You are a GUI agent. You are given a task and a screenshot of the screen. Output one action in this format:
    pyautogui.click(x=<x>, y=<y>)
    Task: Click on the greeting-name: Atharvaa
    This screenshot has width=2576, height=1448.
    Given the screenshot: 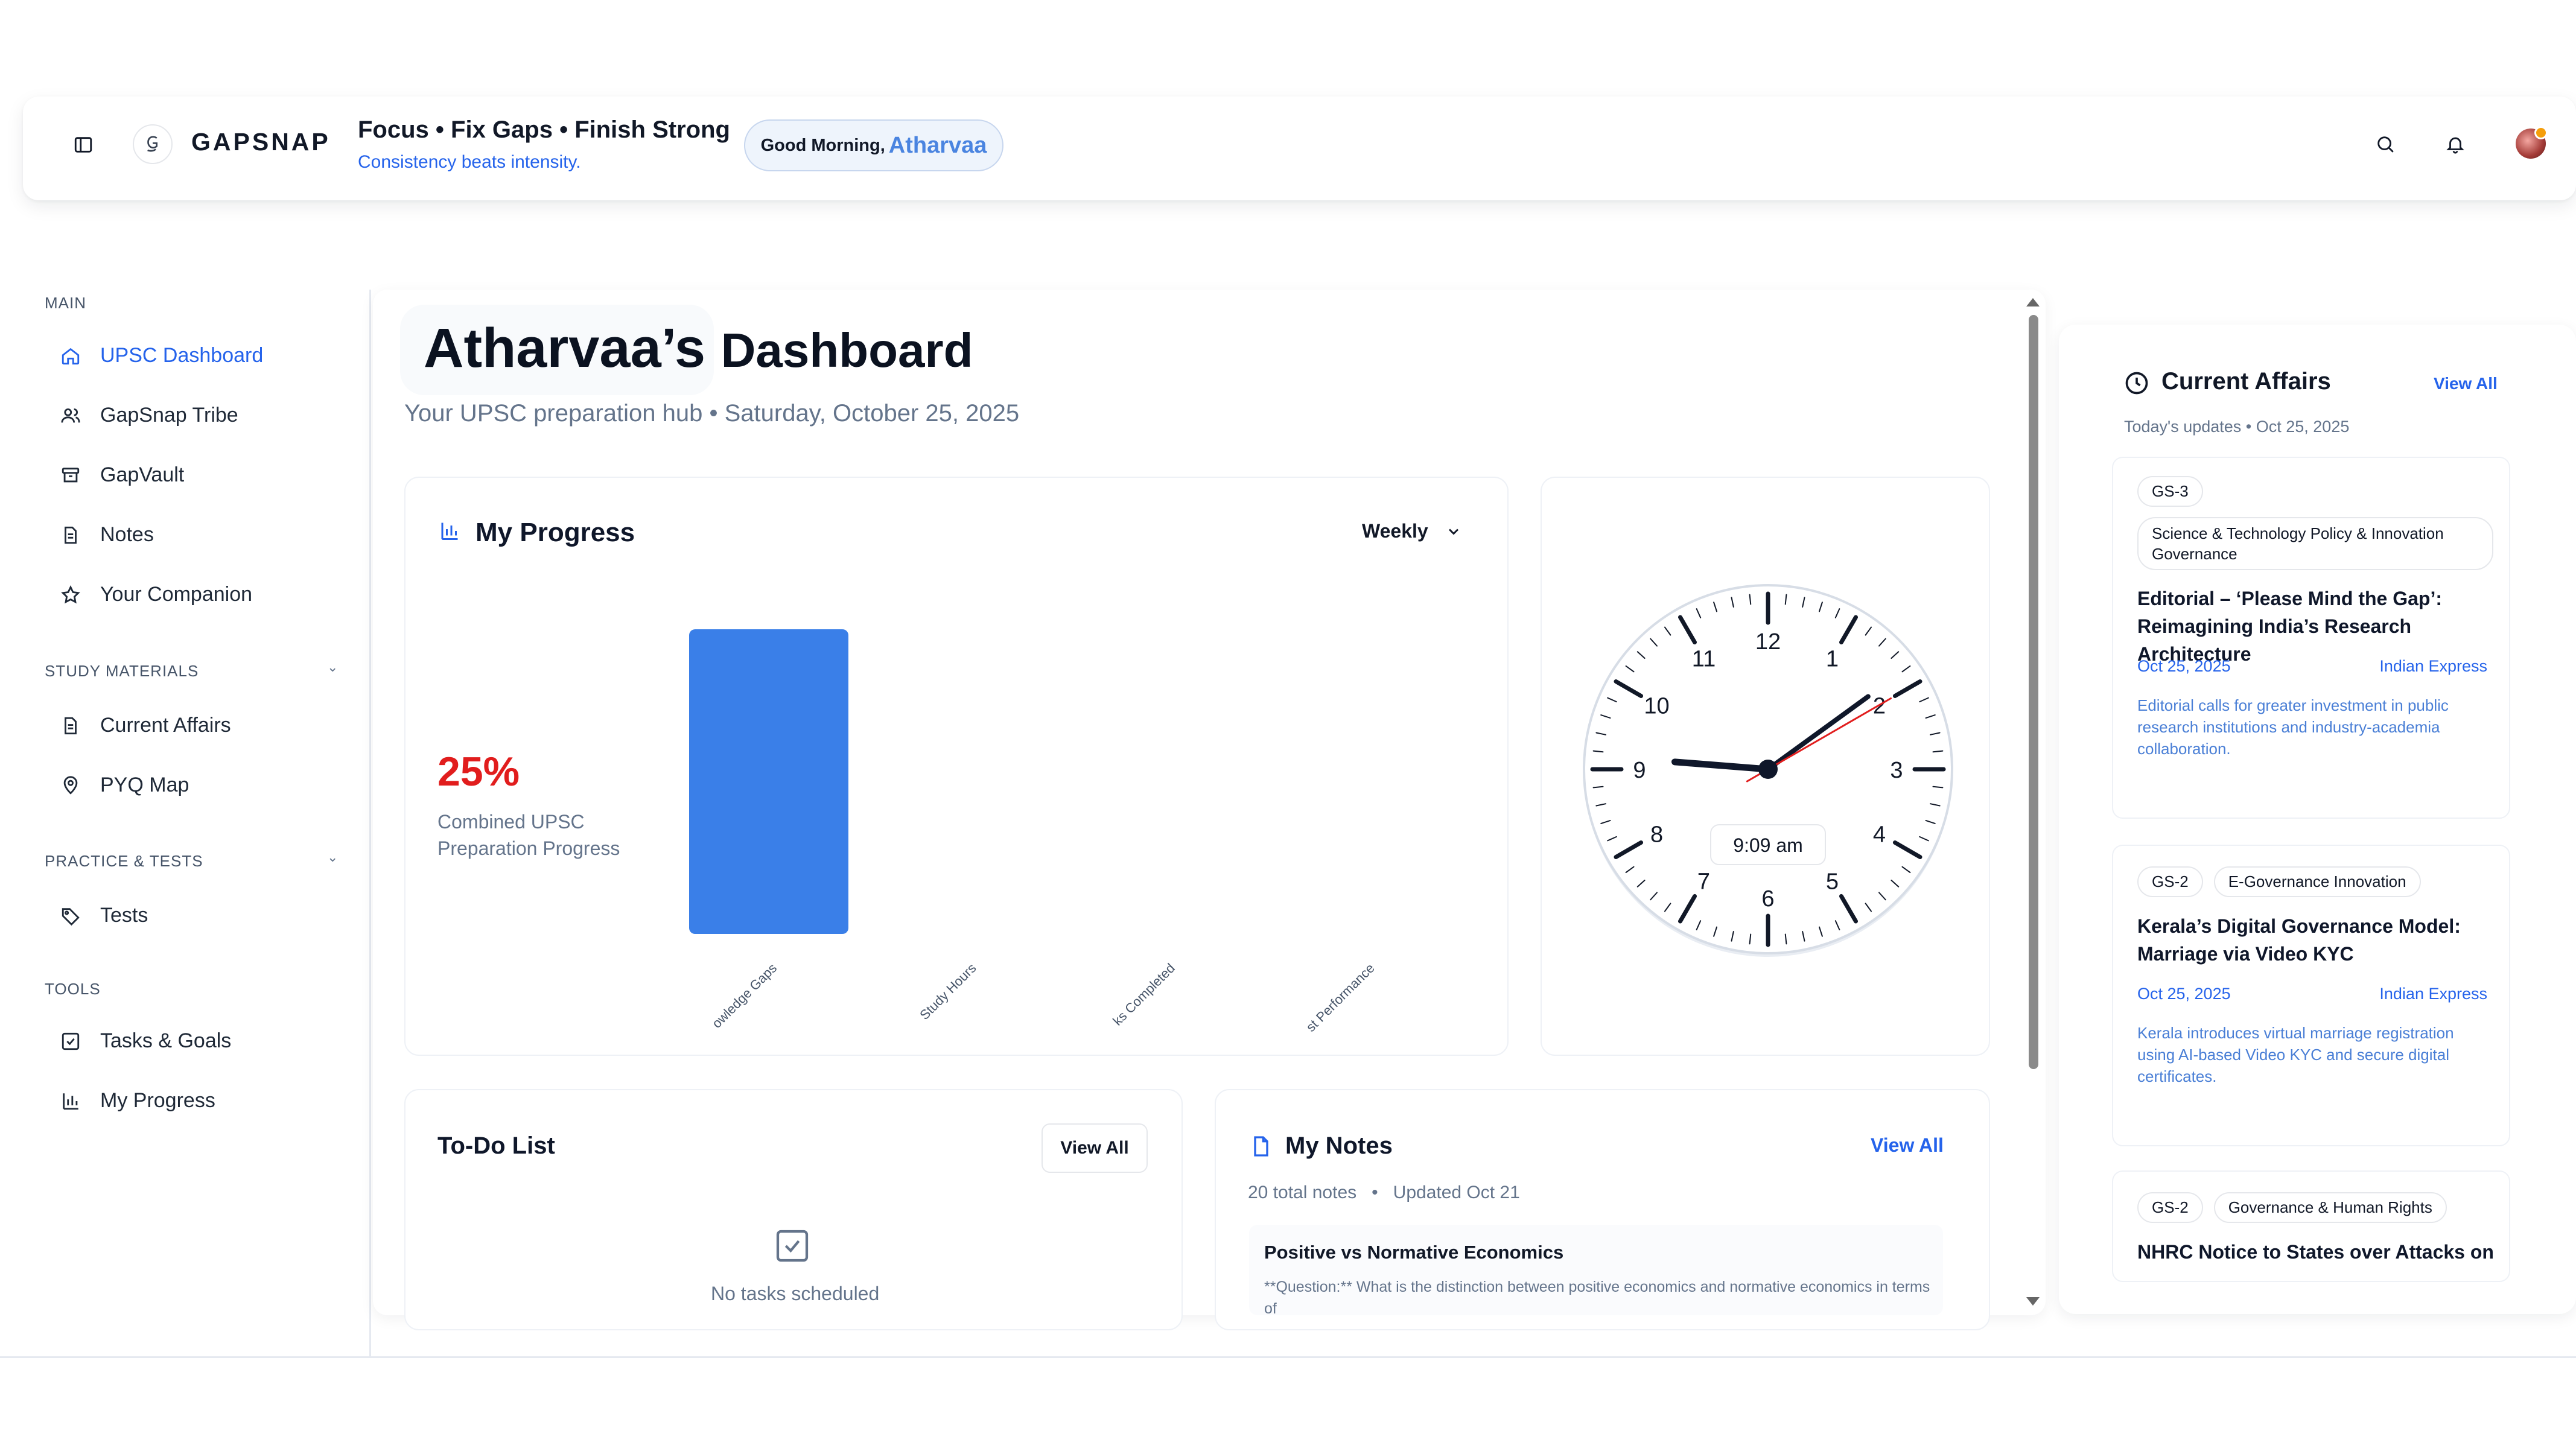 What is the action you would take?
    pyautogui.click(x=938, y=145)
    